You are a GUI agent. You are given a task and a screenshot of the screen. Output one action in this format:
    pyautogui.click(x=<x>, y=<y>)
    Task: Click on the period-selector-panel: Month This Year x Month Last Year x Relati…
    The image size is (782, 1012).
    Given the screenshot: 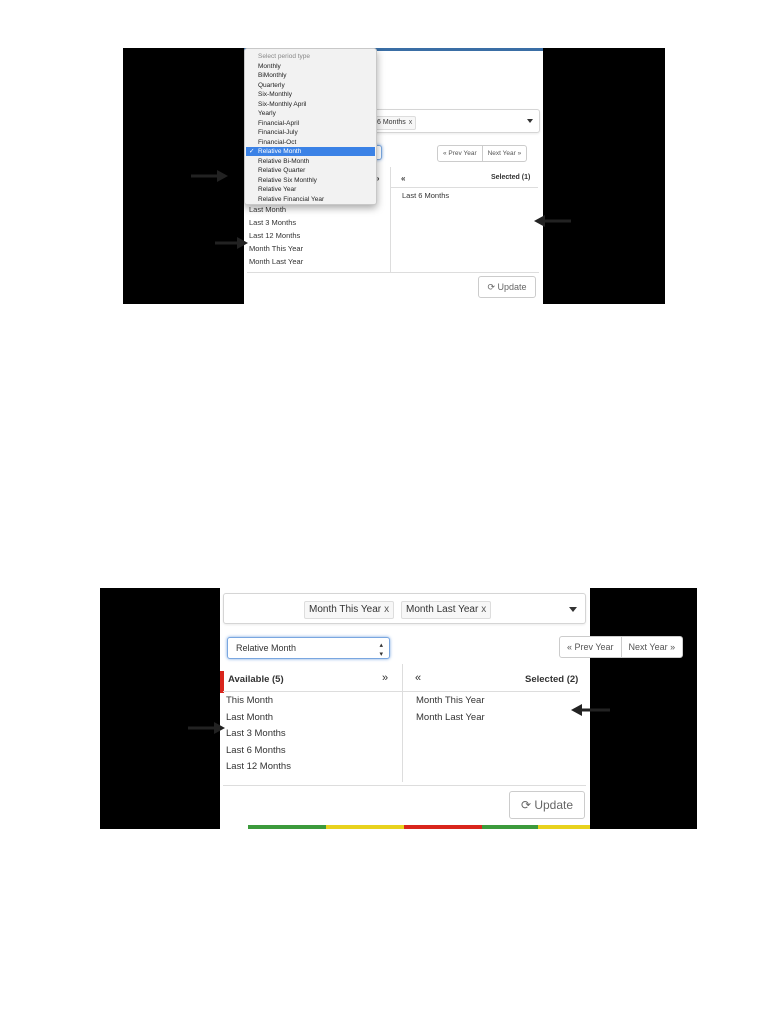 What is the action you would take?
    pyautogui.click(x=452, y=708)
    